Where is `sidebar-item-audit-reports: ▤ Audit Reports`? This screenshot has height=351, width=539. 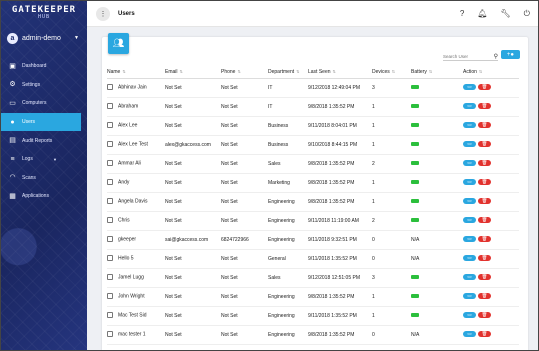 sidebar-item-audit-reports: ▤ Audit Reports is located at coordinates (44, 140).